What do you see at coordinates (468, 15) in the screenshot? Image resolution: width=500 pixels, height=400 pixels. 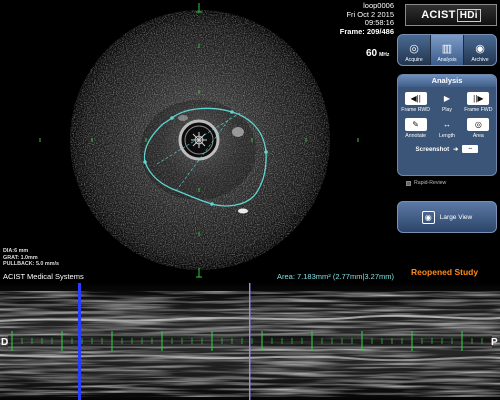 I see `logo-product: HDi` at bounding box center [468, 15].